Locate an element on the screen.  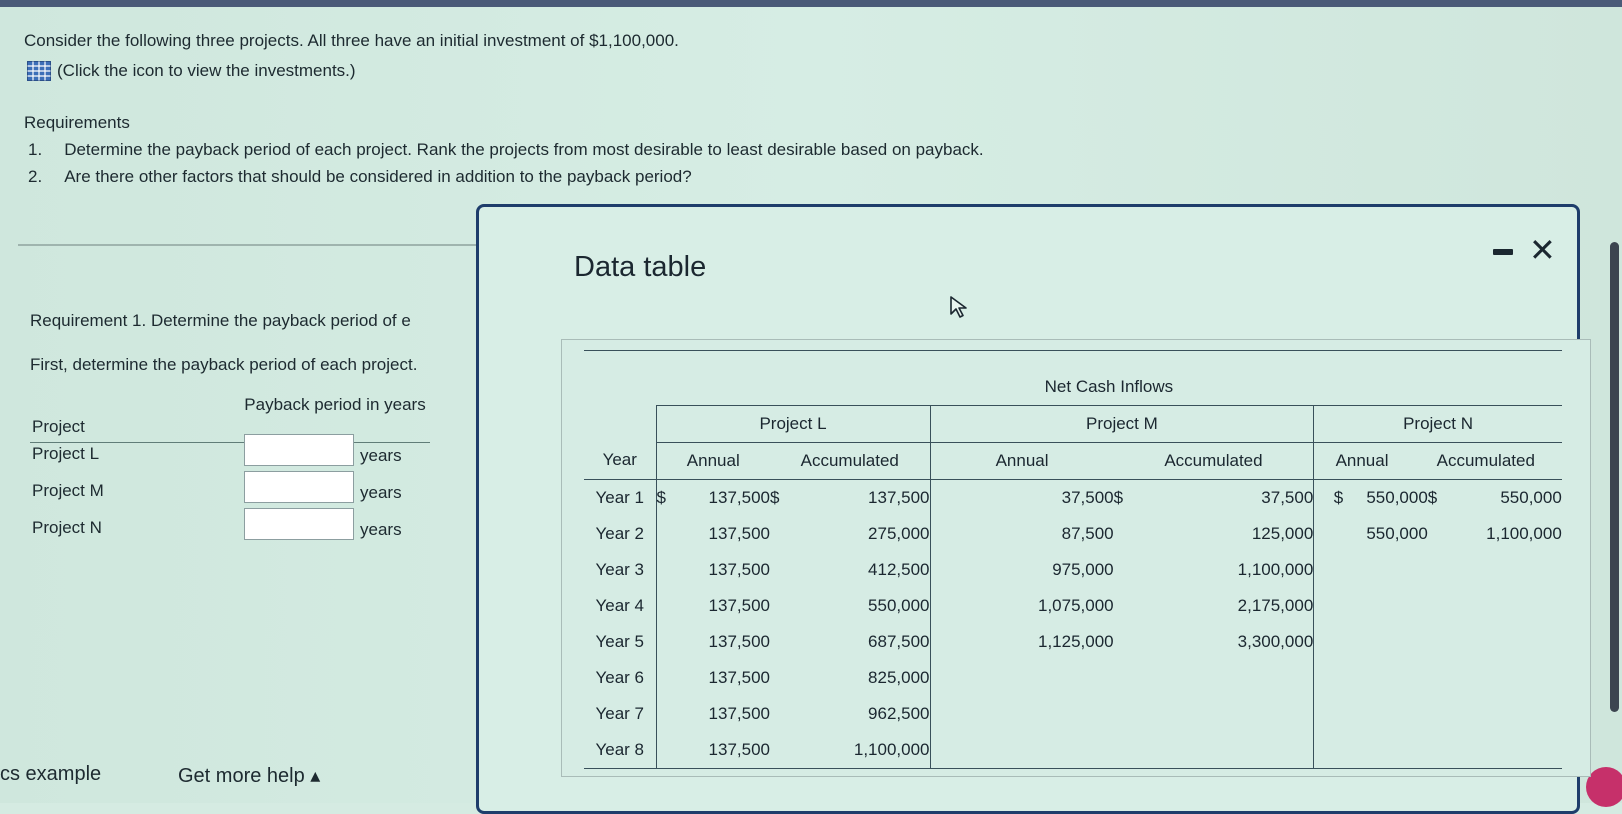
annual-col-header: Annual is located at coordinates (1022, 461).